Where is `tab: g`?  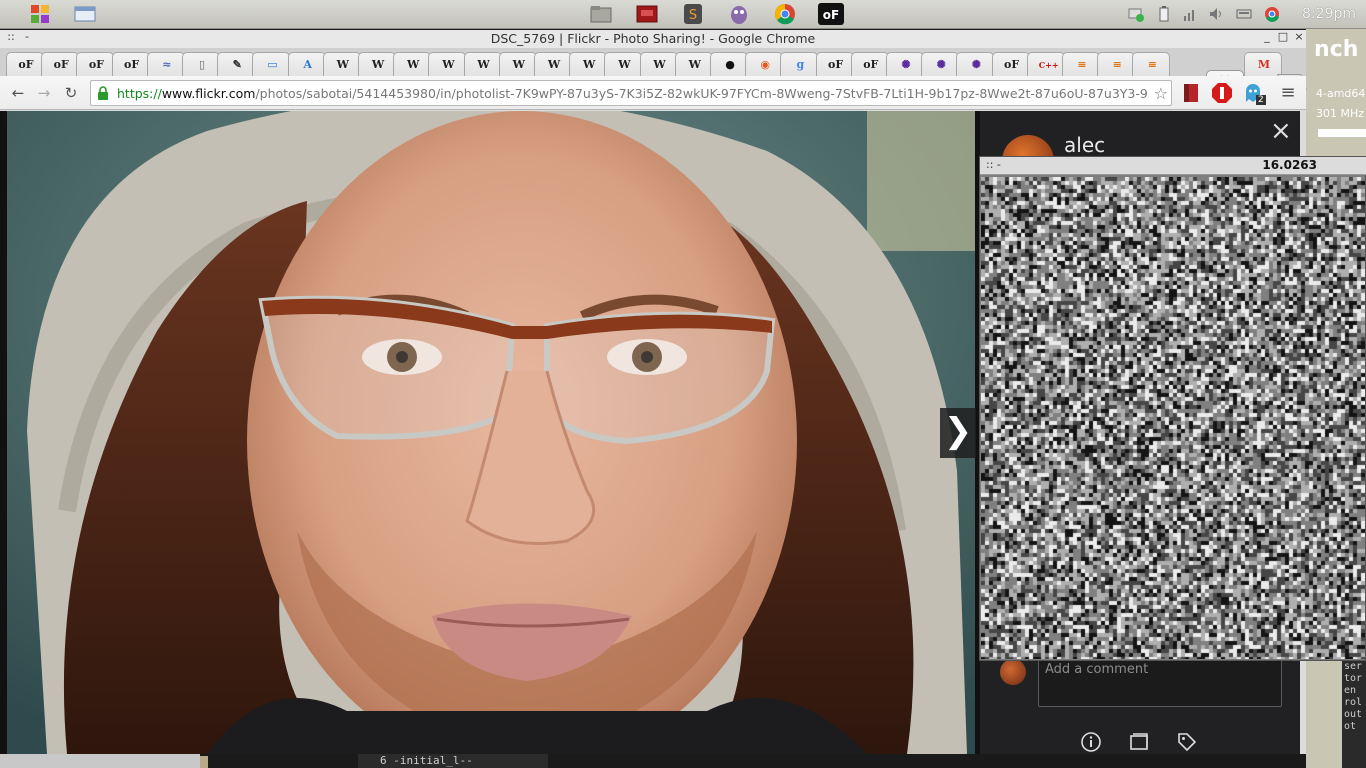 tab: g is located at coordinates (799, 64).